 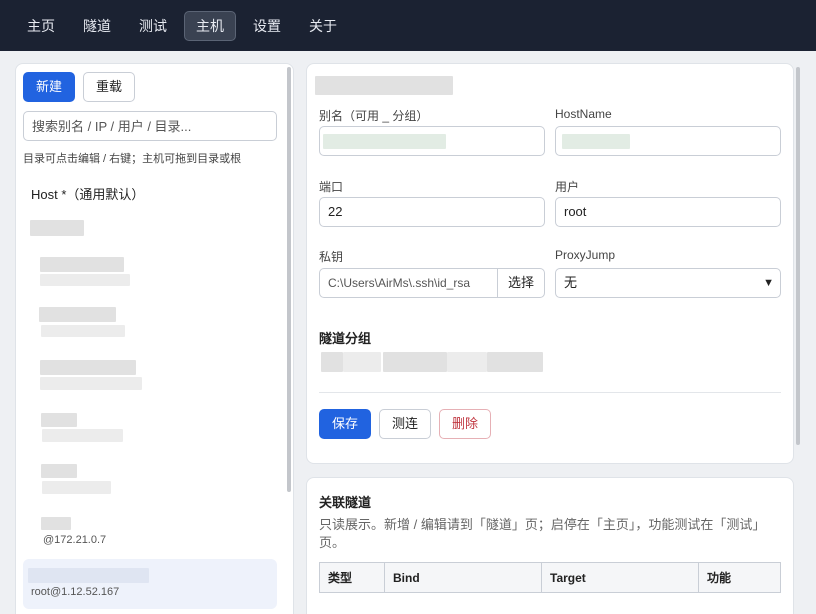 I want to click on port-input: 22, so click(x=432, y=212).